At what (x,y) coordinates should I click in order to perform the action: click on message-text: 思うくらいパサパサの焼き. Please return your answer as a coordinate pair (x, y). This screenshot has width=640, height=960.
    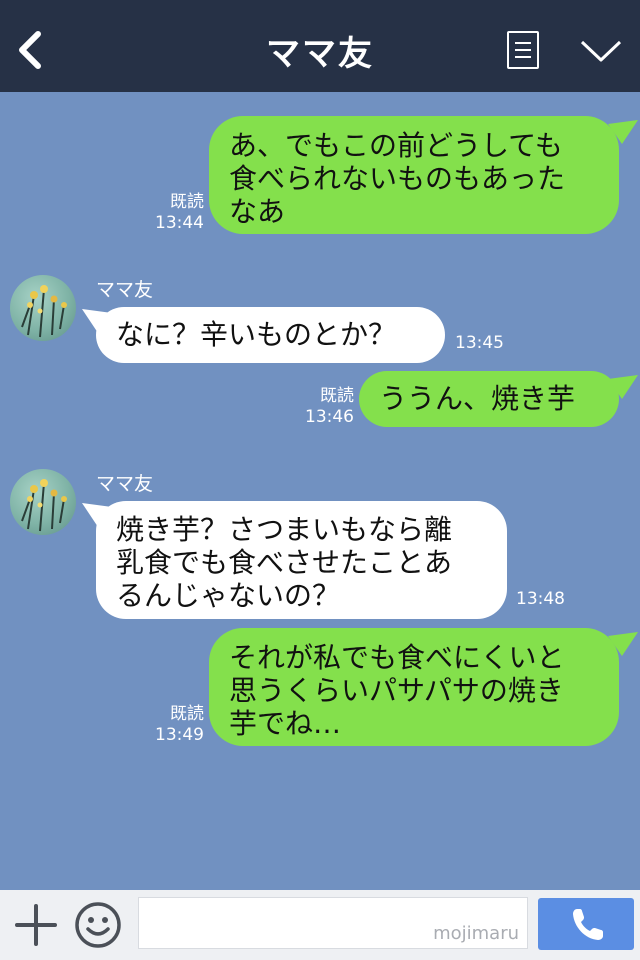
    Looking at the image, I should click on (396, 690).